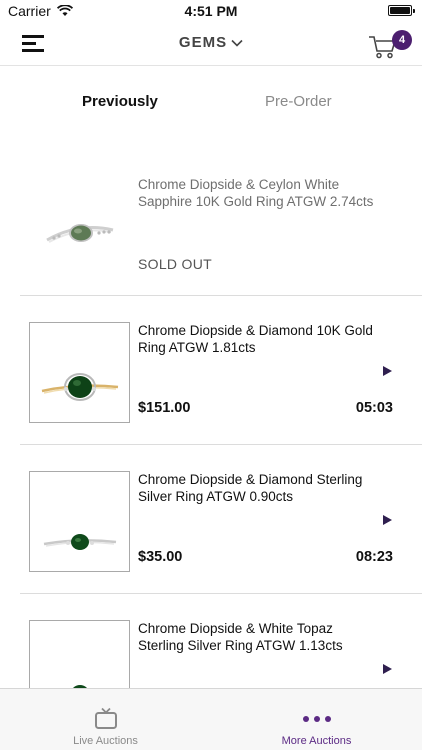 The image size is (422, 750). I want to click on tab-more-auctions: More Auctions, so click(316, 719).